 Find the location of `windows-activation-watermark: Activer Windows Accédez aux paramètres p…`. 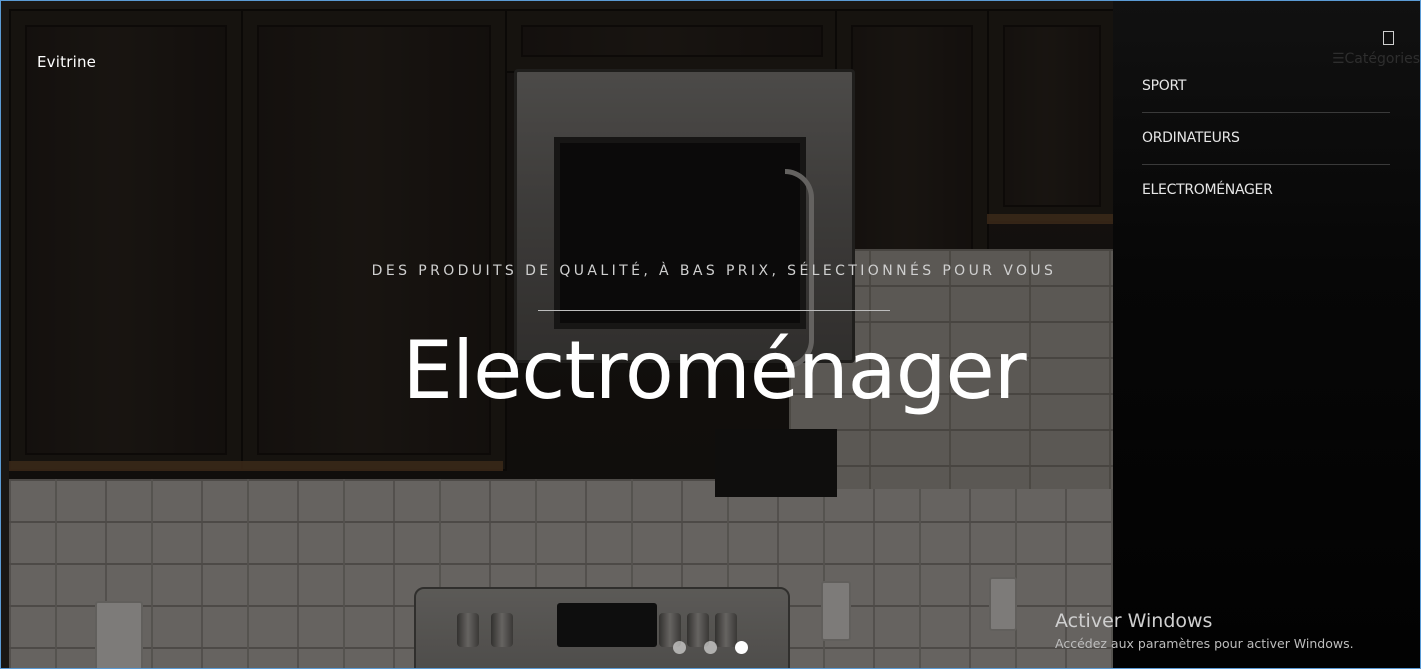

windows-activation-watermark: Activer Windows Accédez aux paramètres p… is located at coordinates (1204, 630).